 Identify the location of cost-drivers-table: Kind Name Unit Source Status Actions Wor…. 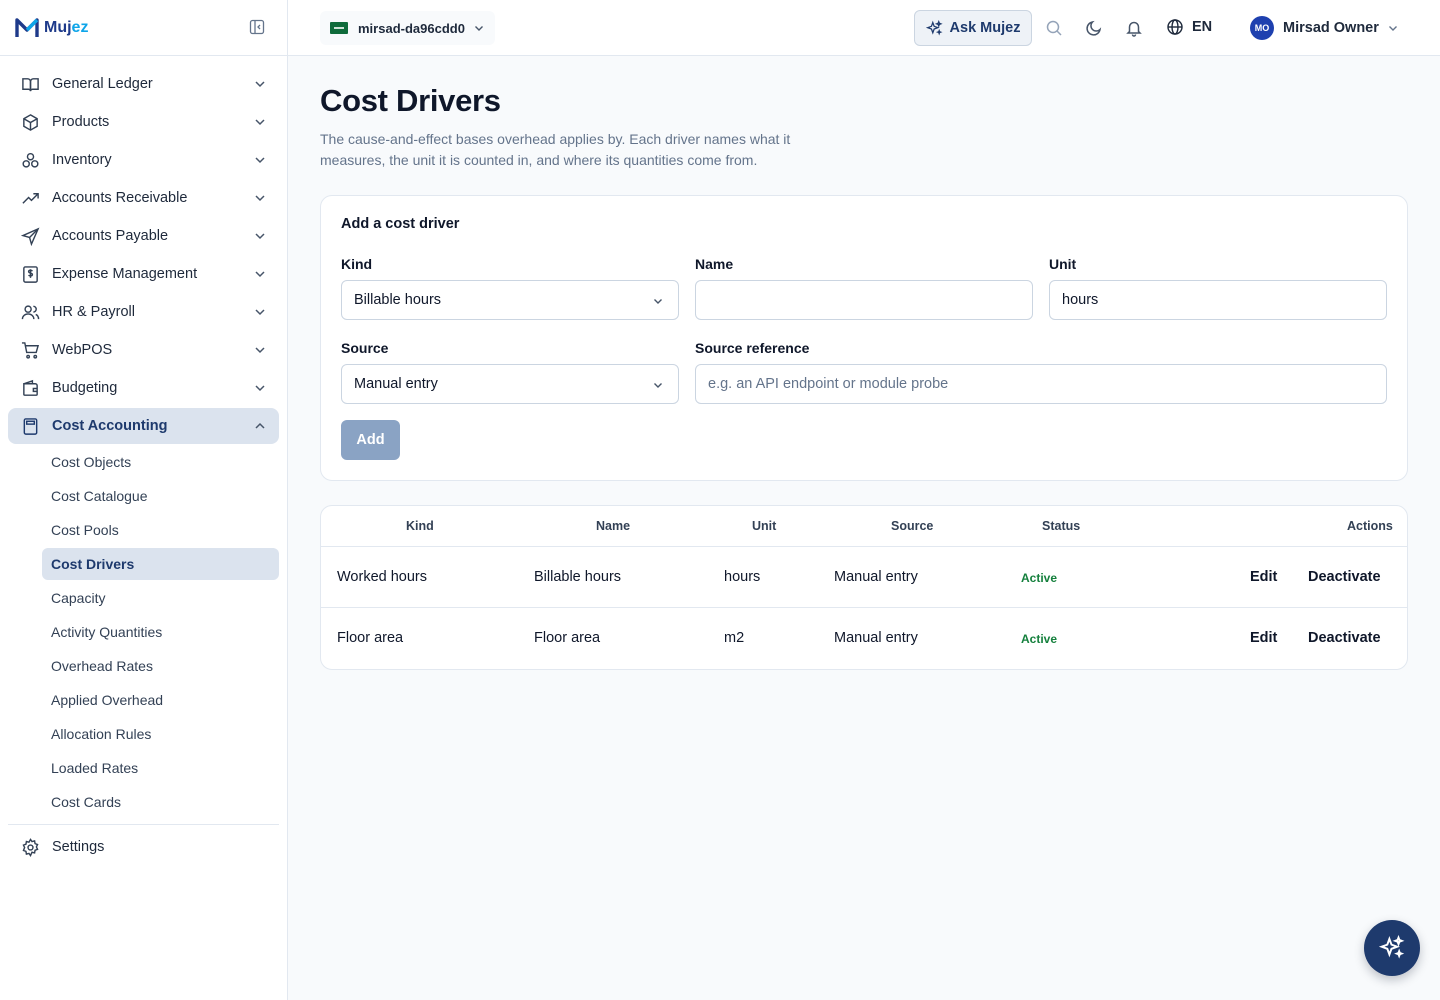
(864, 587).